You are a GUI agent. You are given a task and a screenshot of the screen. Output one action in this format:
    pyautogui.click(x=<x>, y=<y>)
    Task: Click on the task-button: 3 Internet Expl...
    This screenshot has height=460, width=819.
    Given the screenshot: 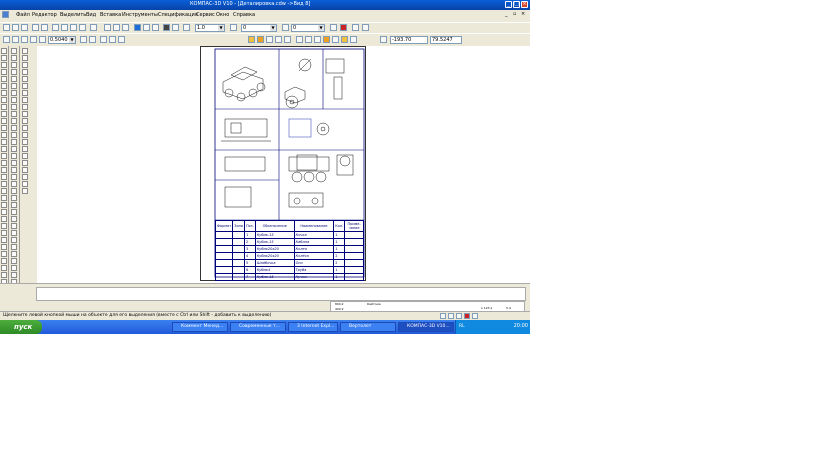 What is the action you would take?
    pyautogui.click(x=313, y=327)
    